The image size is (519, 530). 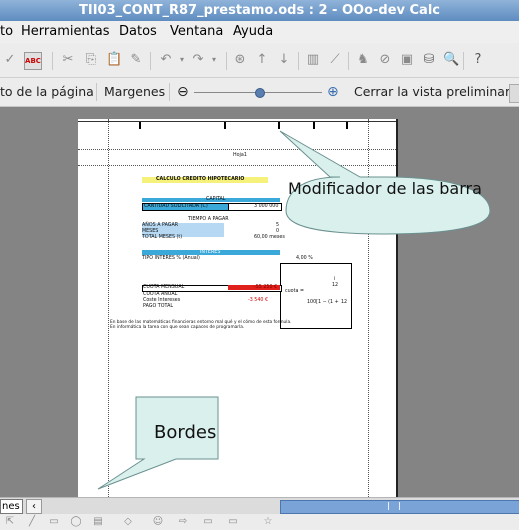 I want to click on shapes-icon: ◇, so click(x=128, y=522).